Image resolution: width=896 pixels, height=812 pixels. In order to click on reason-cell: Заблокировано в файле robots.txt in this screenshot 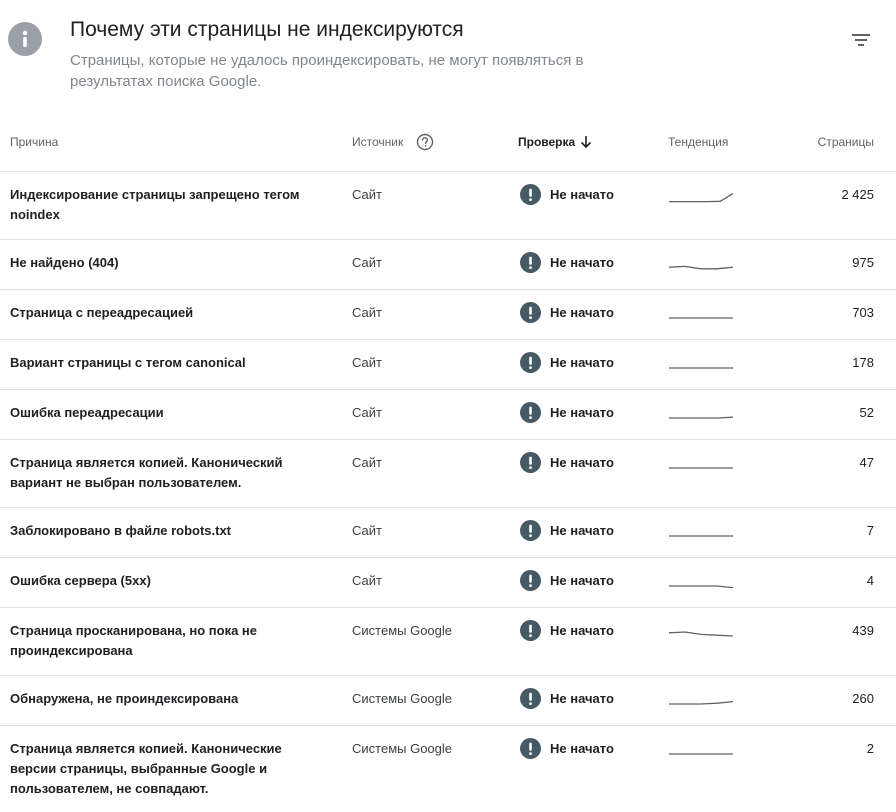, I will do `click(121, 530)`.